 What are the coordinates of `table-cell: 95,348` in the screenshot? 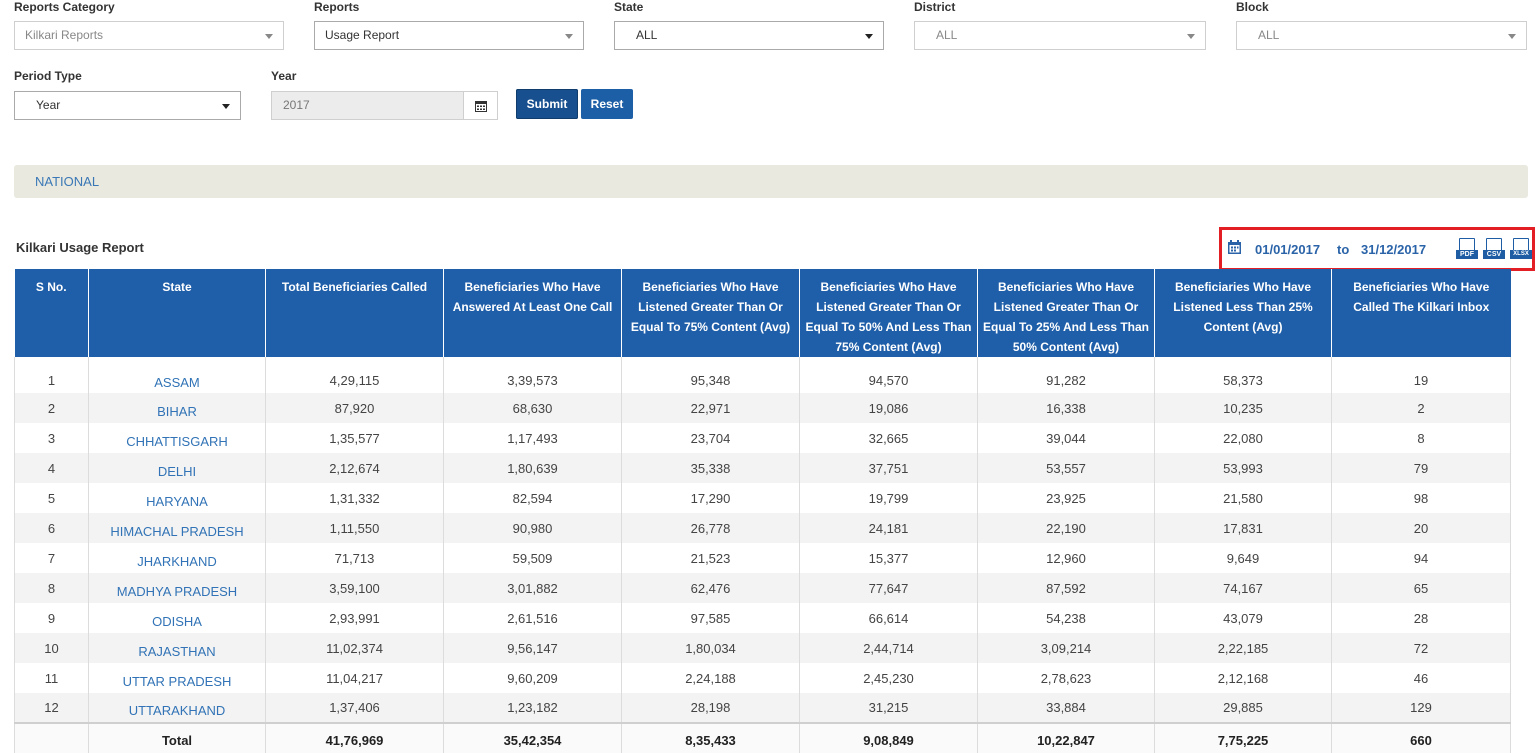 It's located at (710, 375).